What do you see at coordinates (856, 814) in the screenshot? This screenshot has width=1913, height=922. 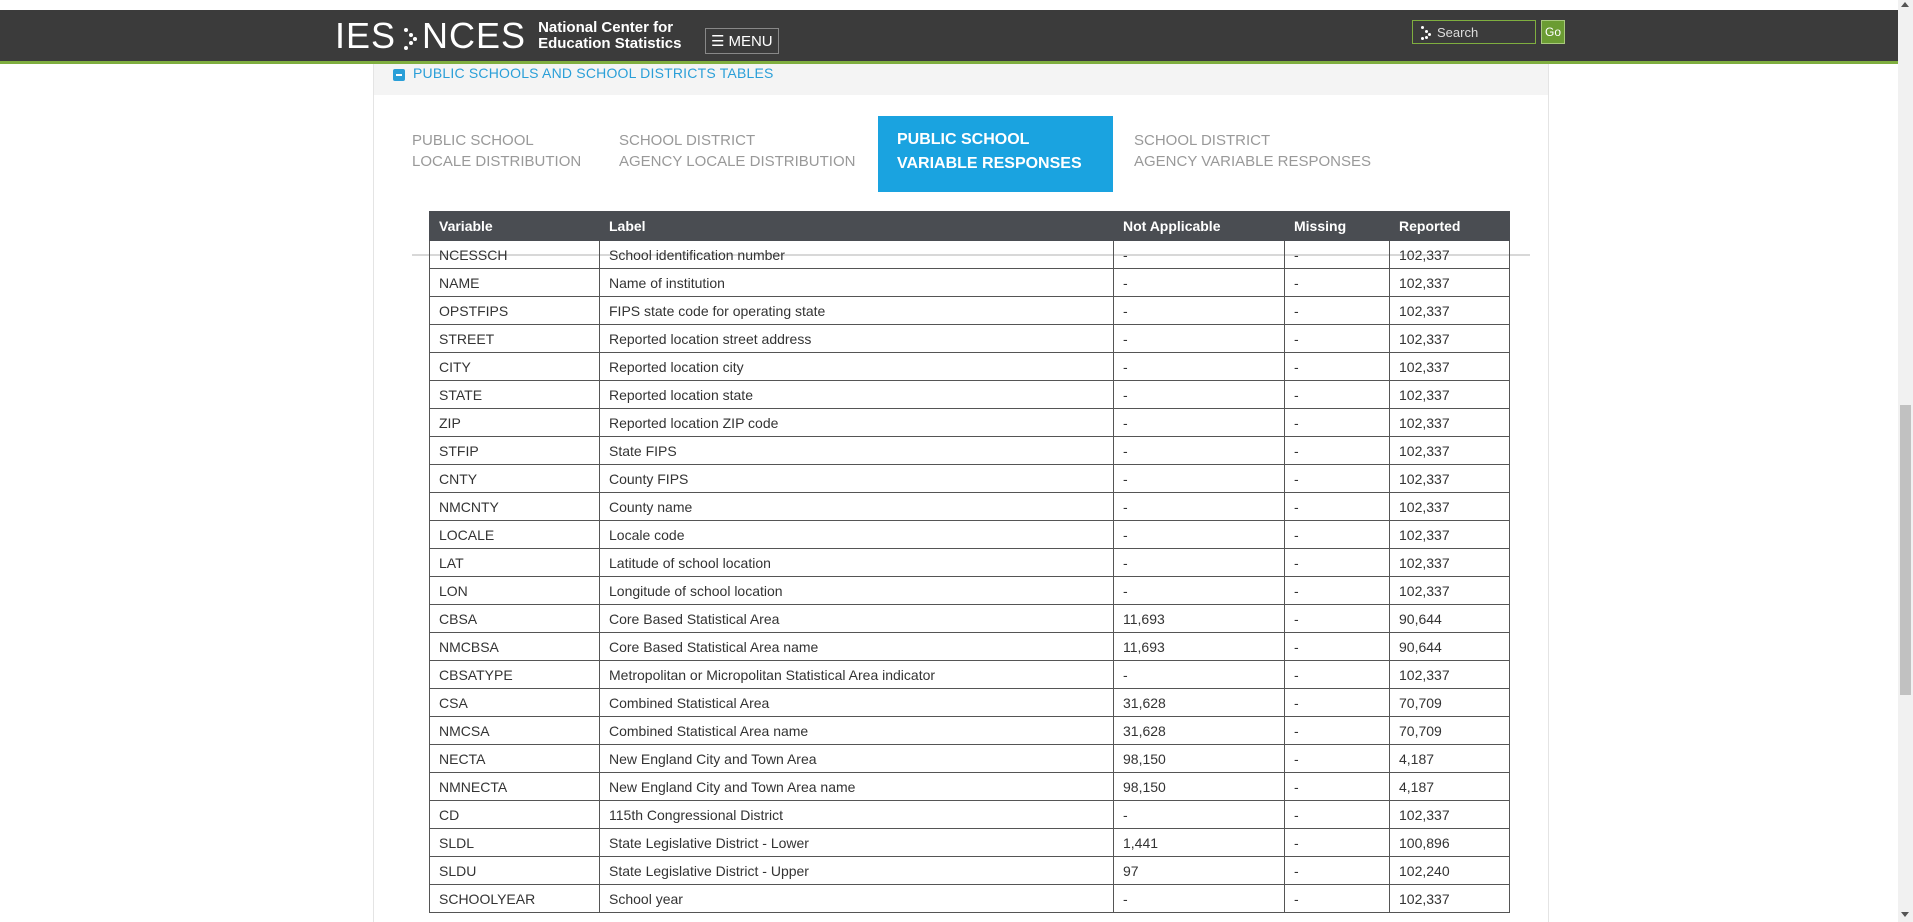 I see `cell-label: 115th Congressional District` at bounding box center [856, 814].